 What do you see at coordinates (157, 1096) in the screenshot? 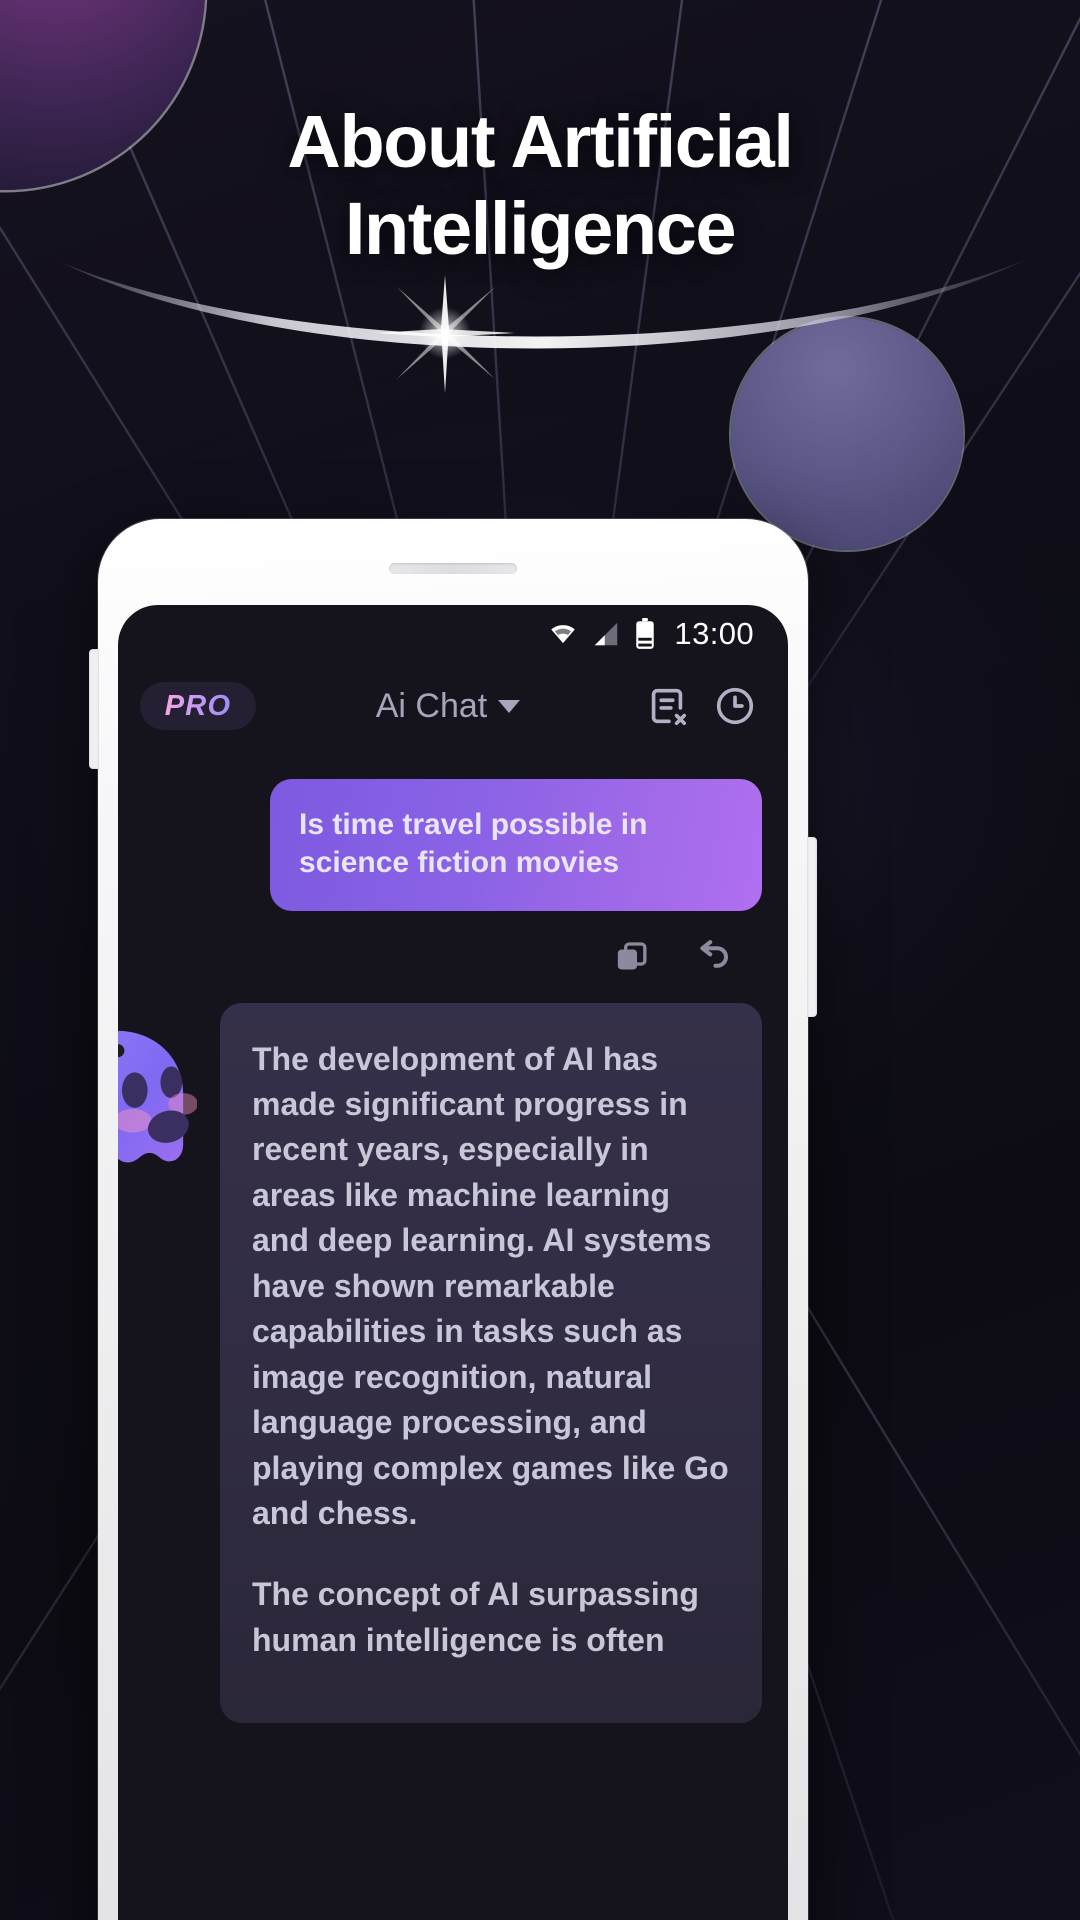
I see `ai-mascot-avatar` at bounding box center [157, 1096].